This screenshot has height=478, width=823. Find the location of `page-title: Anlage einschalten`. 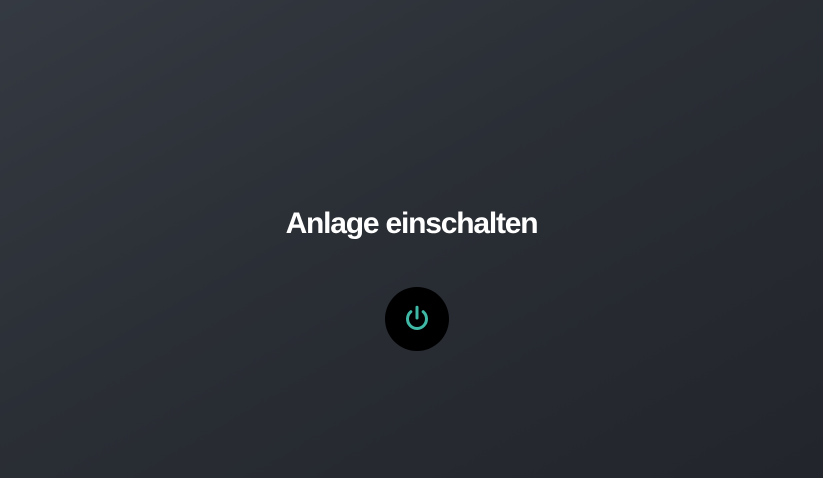

page-title: Anlage einschalten is located at coordinates (412, 223).